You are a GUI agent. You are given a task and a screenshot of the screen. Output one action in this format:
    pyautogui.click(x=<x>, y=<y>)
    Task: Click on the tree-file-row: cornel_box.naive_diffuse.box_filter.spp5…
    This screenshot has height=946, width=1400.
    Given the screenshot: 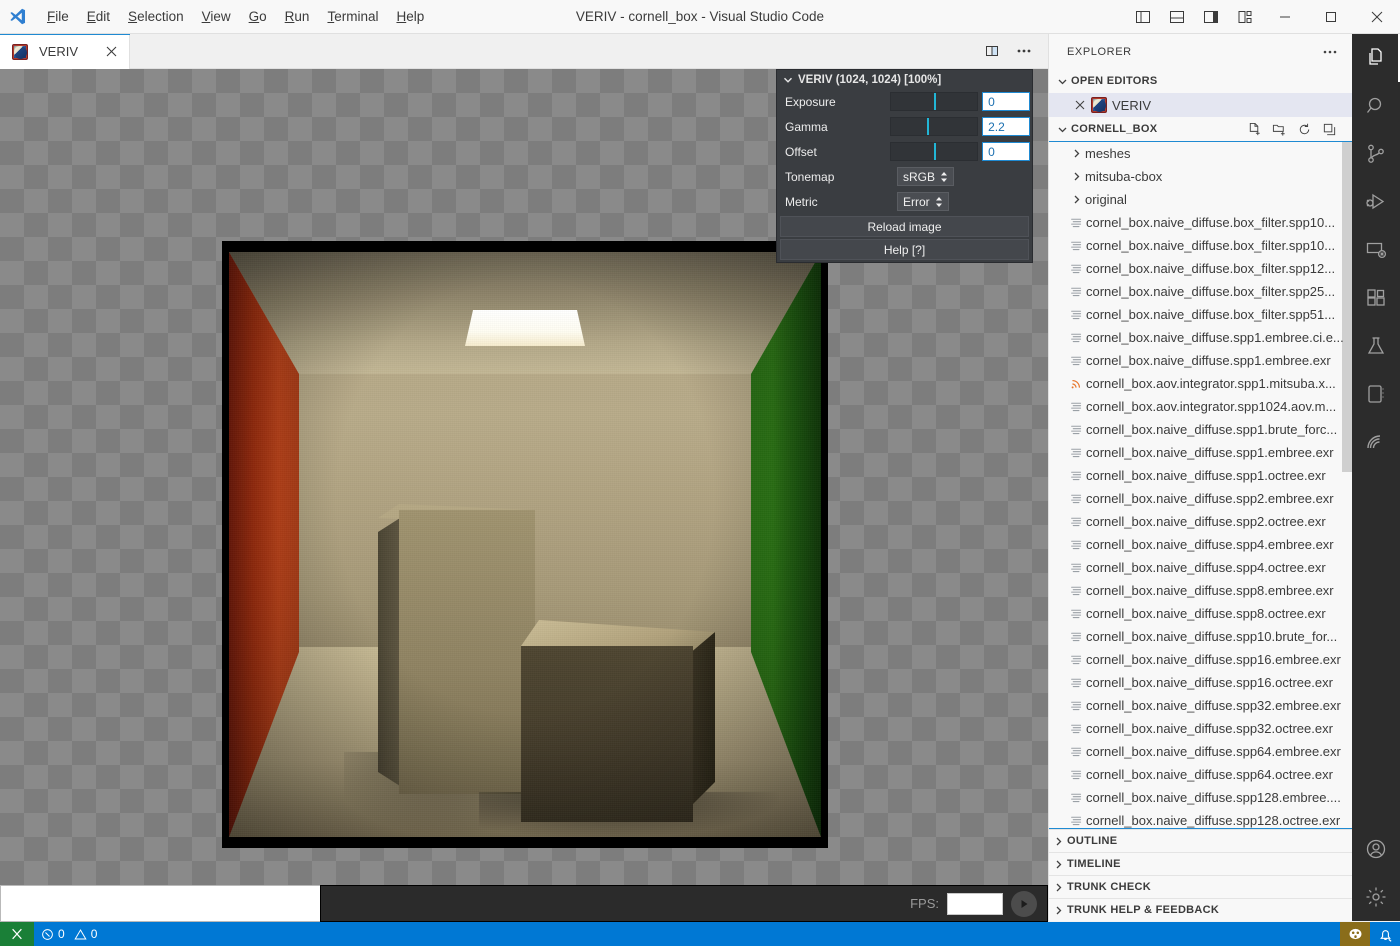 What is the action you would take?
    pyautogui.click(x=1200, y=314)
    